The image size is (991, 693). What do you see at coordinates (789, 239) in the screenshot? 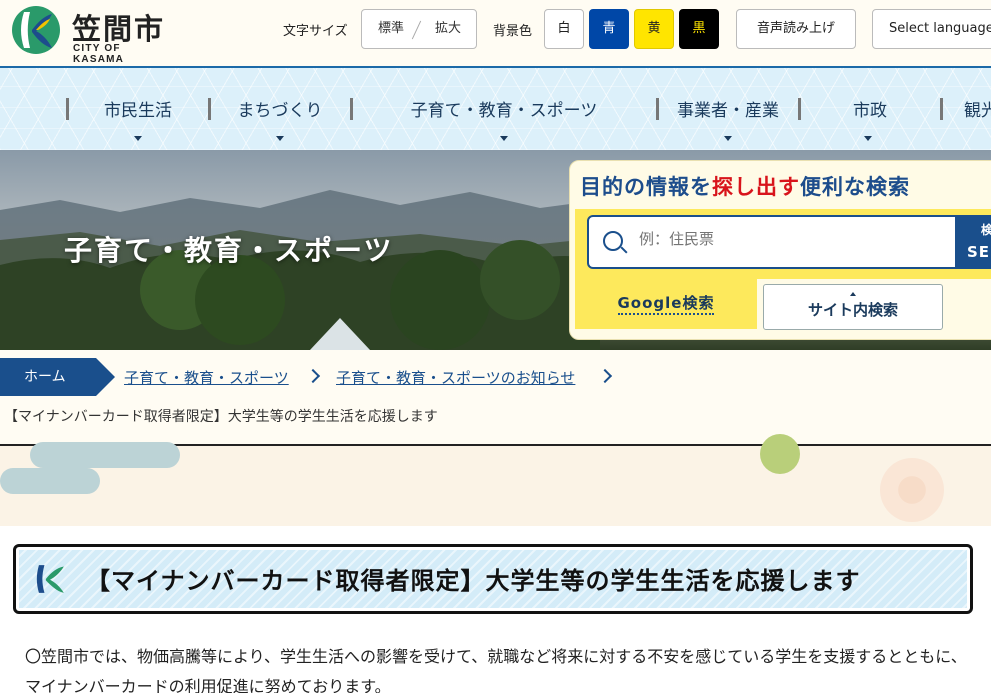
I see `search-input` at bounding box center [789, 239].